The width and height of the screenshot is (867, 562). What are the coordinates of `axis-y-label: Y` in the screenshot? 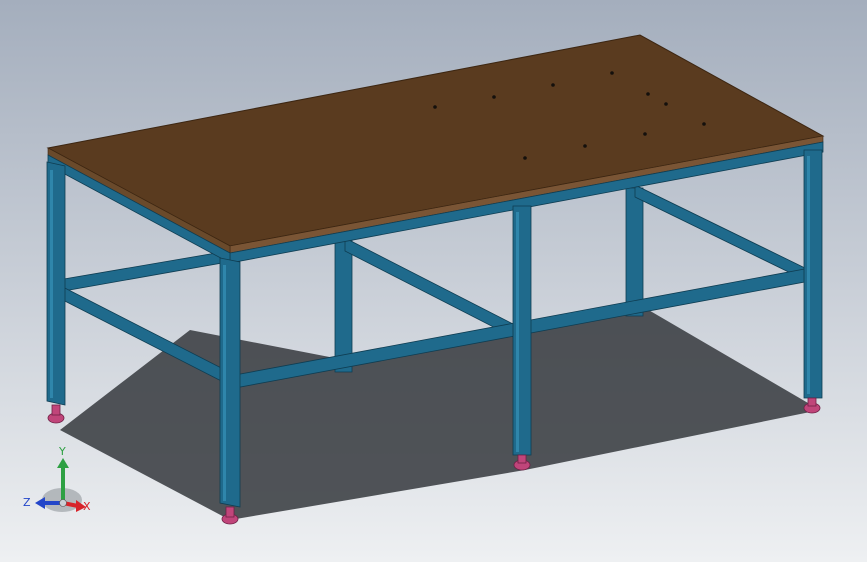 It's located at (62, 451).